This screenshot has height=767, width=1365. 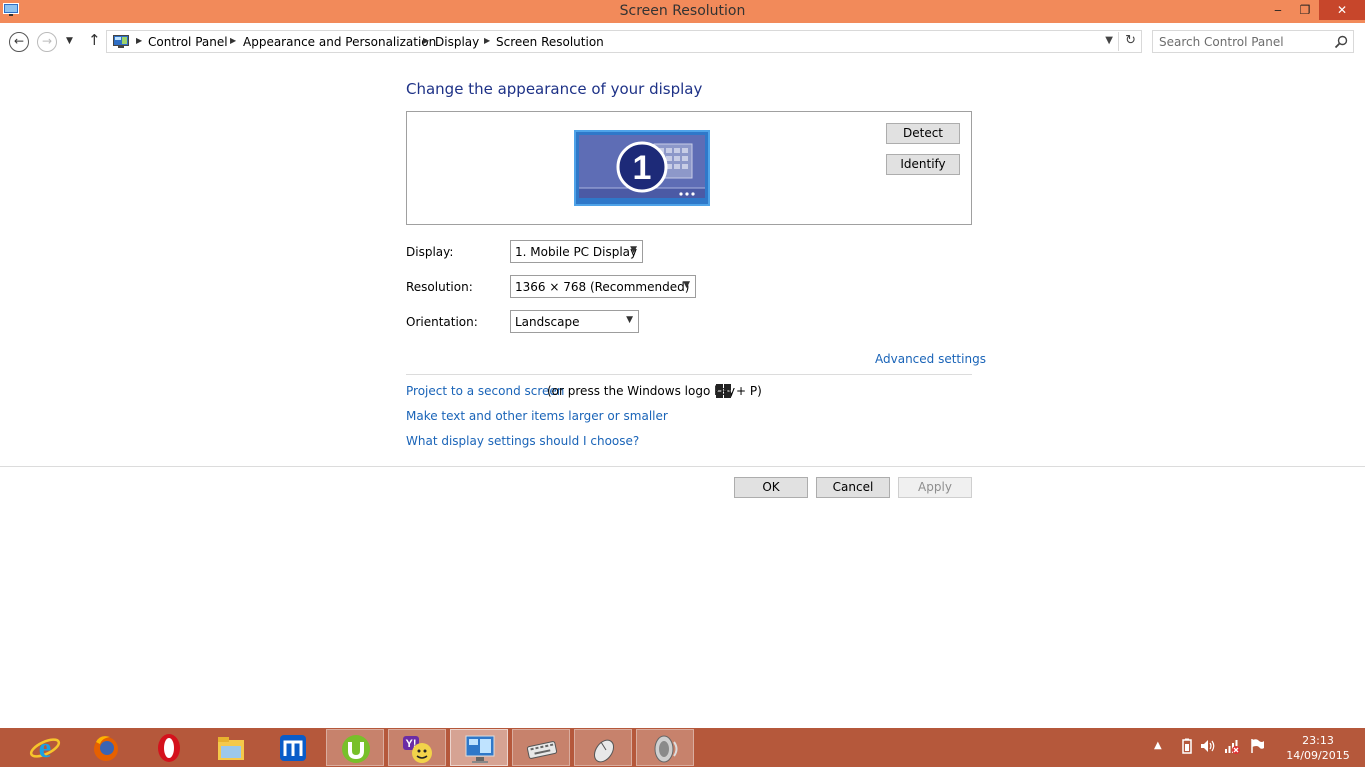 I want to click on window-title: Screen Resolution, so click(x=682, y=11).